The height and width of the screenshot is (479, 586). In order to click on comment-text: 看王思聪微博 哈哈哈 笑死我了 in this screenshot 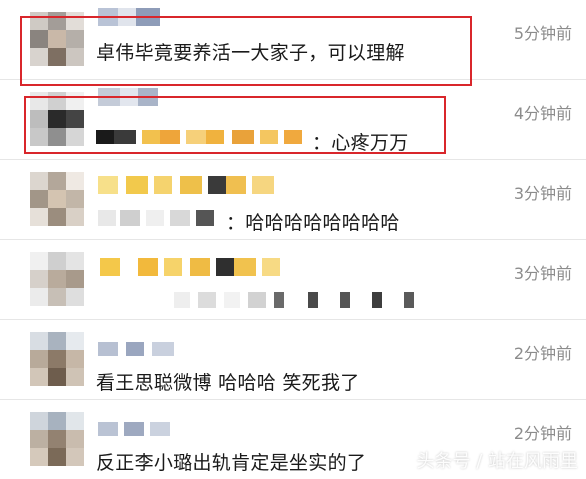, I will do `click(228, 383)`.